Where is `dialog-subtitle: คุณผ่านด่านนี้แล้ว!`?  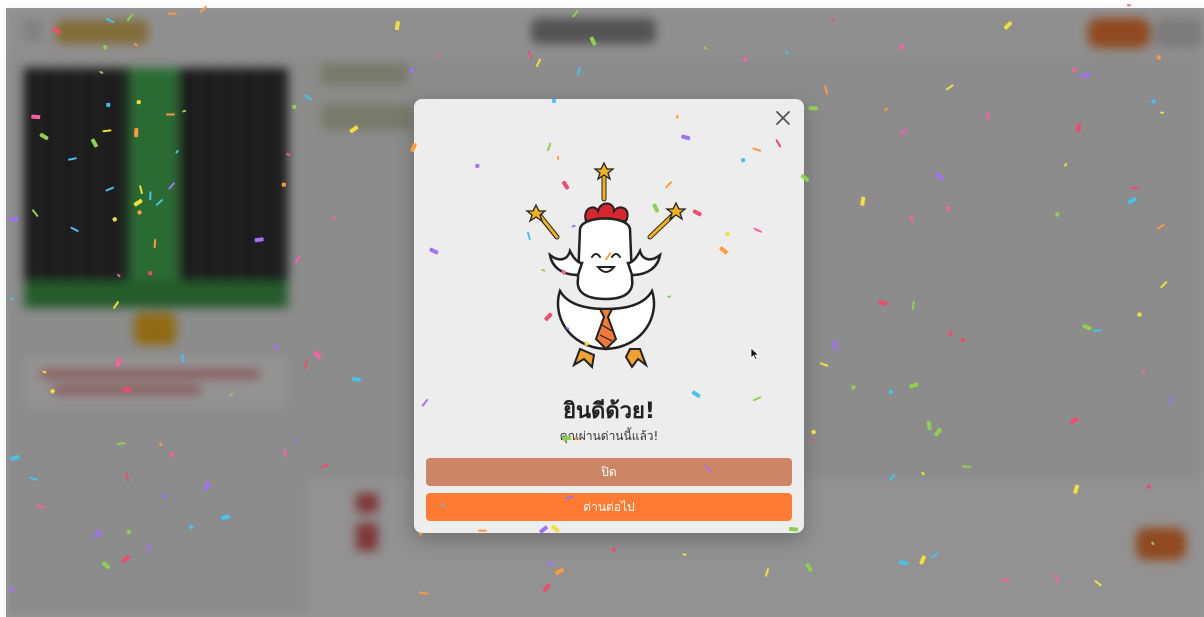
dialog-subtitle: คุณผ่านด่านนี้แล้ว! is located at coordinates (609, 436).